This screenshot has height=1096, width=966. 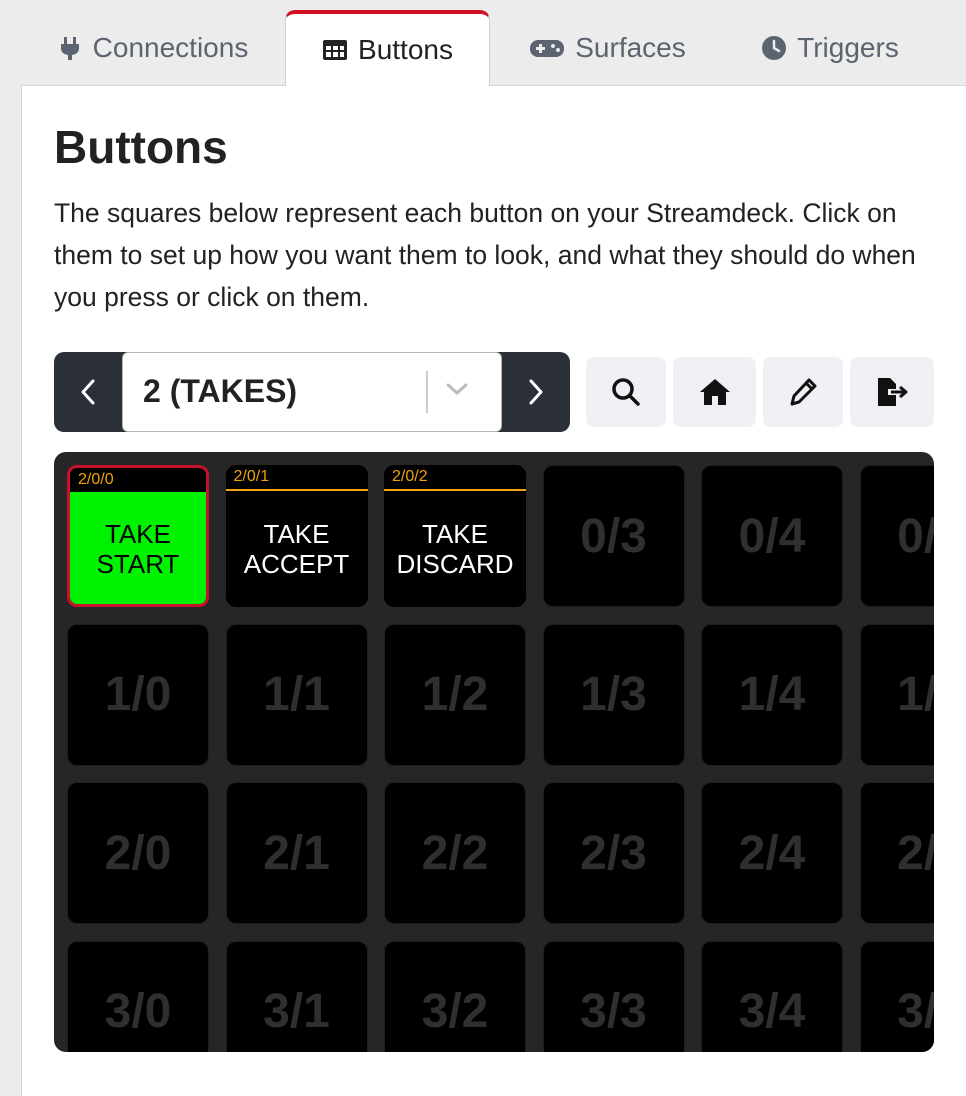 I want to click on page-select-value: 2 (TAKES), so click(x=220, y=391).